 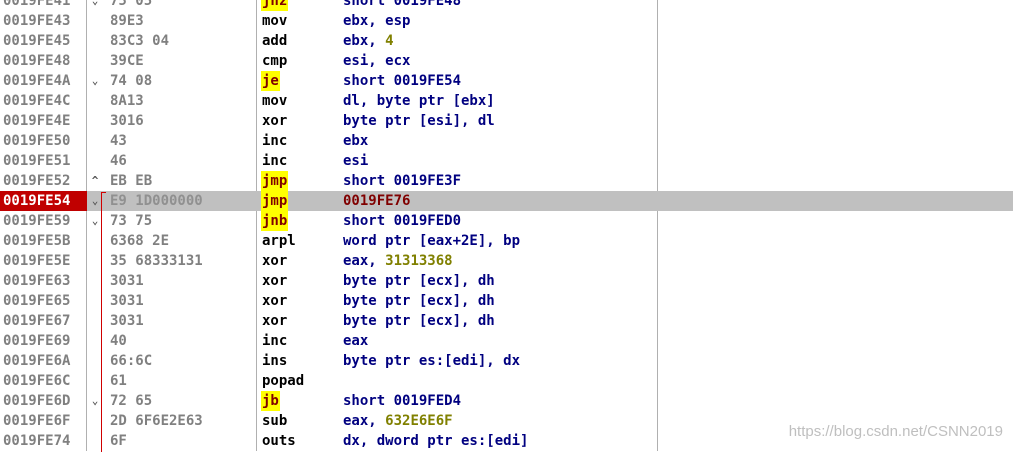 What do you see at coordinates (376, 21) in the screenshot?
I see `operands-cell: ebx, esp` at bounding box center [376, 21].